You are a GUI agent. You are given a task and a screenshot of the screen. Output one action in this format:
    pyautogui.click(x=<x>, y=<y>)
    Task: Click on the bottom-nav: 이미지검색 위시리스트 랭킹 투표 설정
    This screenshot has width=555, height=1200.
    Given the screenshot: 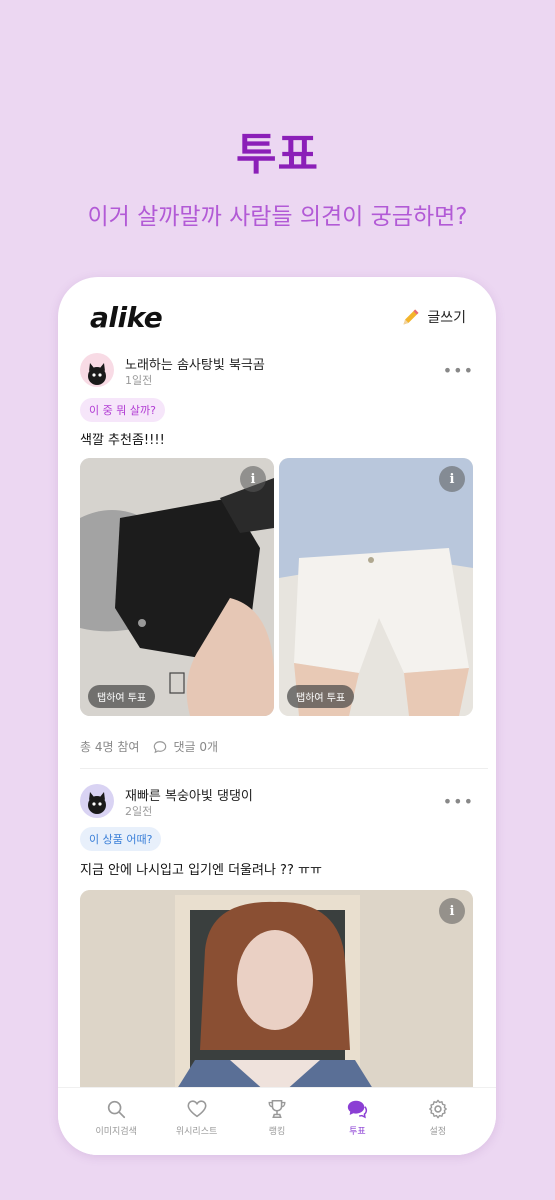 What is the action you would take?
    pyautogui.click(x=277, y=1121)
    